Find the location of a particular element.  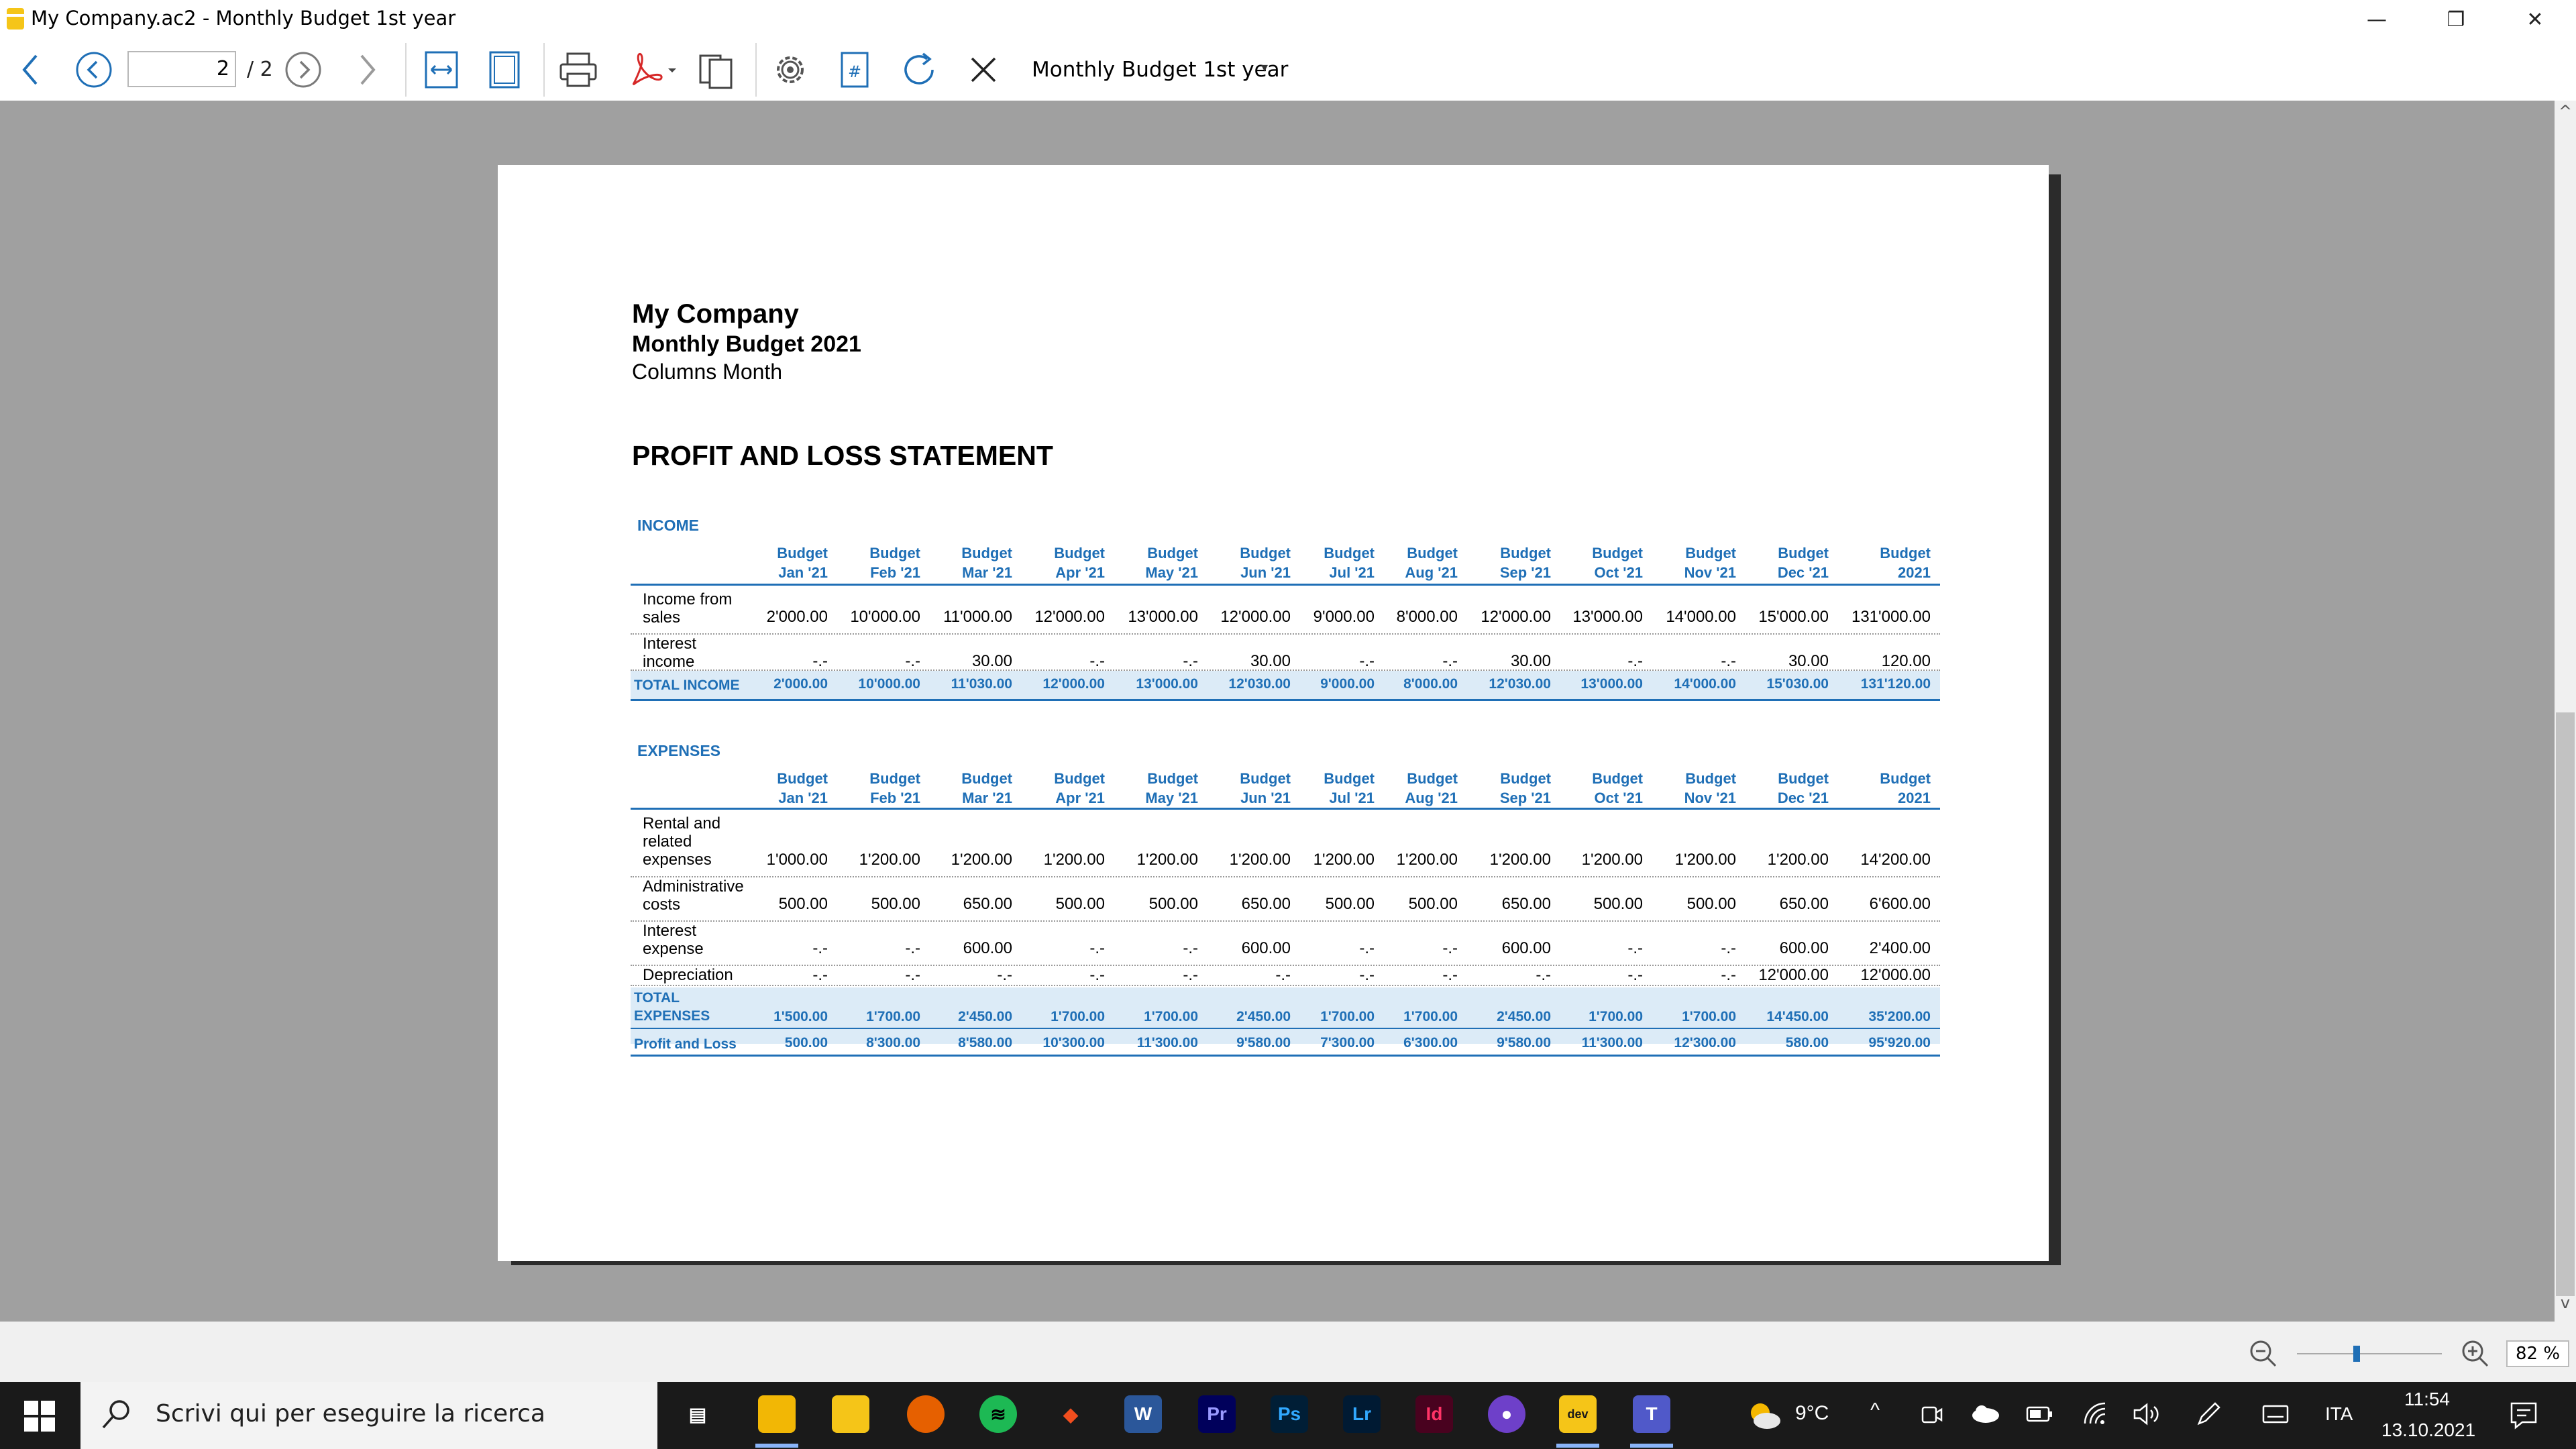

wifi-icon is located at coordinates (2095, 1415).